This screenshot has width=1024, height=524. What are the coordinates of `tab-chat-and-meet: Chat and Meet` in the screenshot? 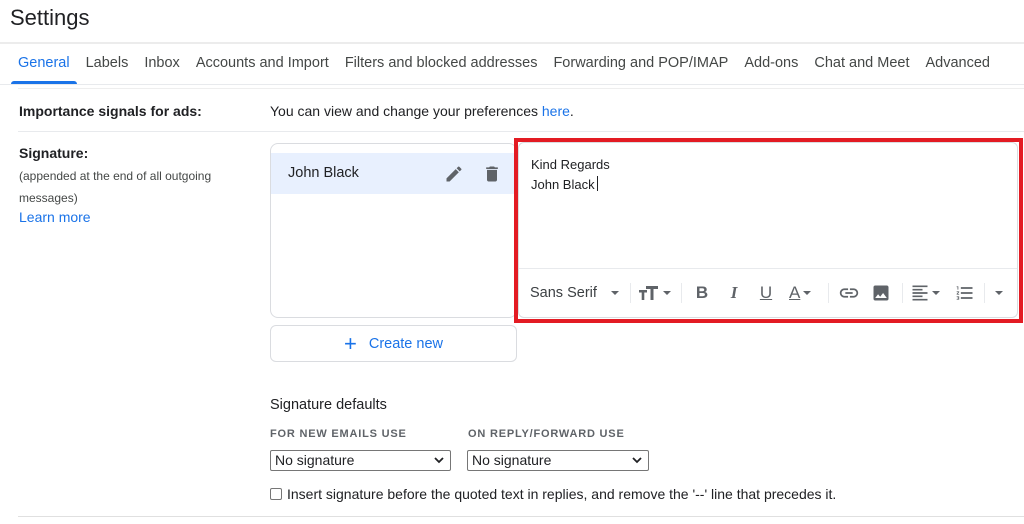 It's located at (861, 64).